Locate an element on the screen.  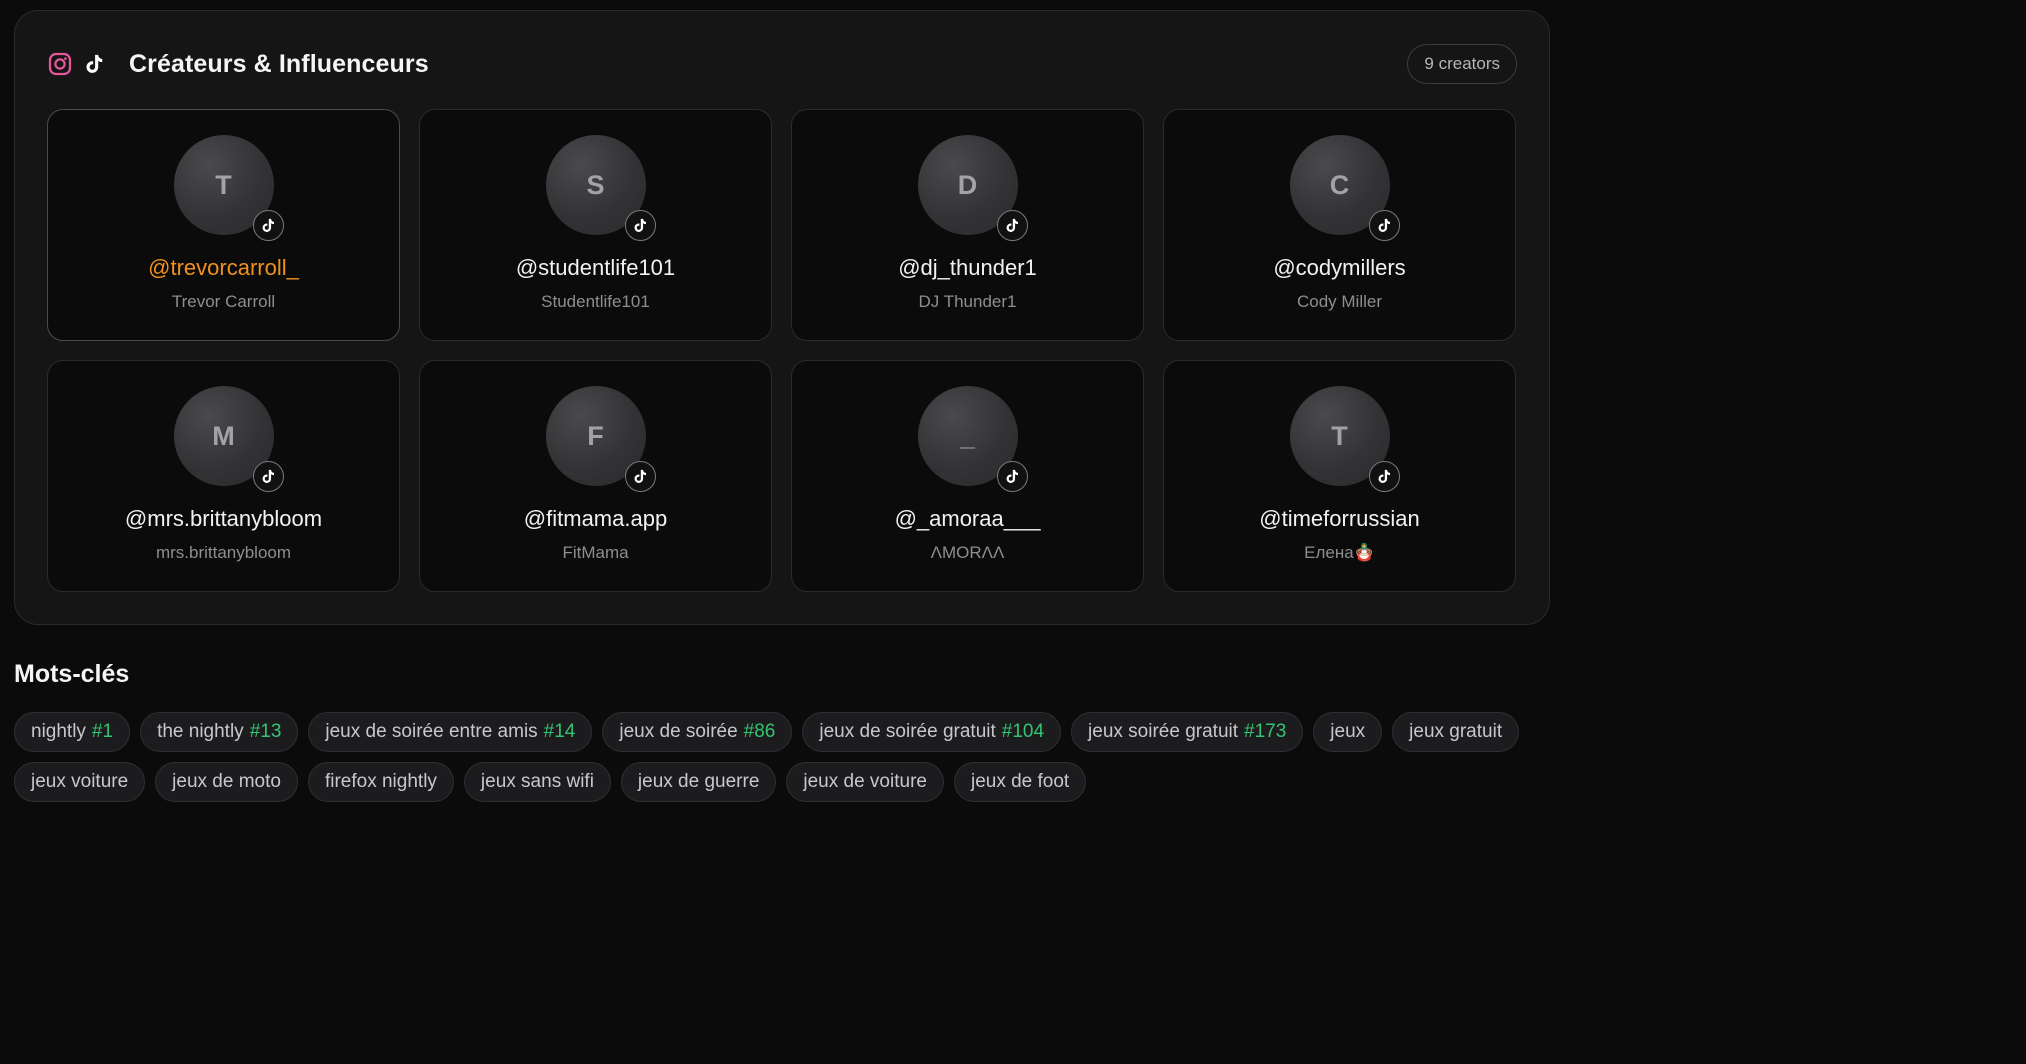
keyword-rank: #13 is located at coordinates (265, 731).